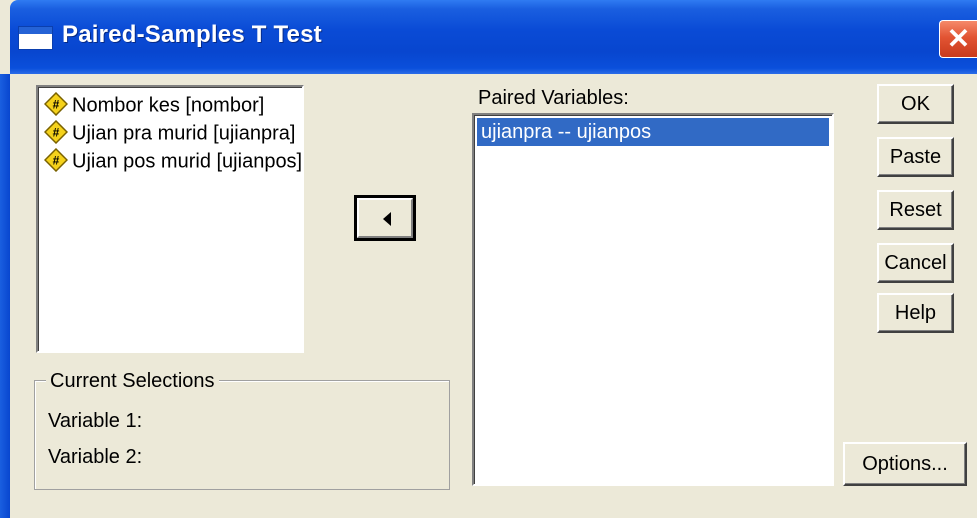  Describe the element at coordinates (132, 381) in the screenshot. I see `current-selections-title: Current Selections` at that location.